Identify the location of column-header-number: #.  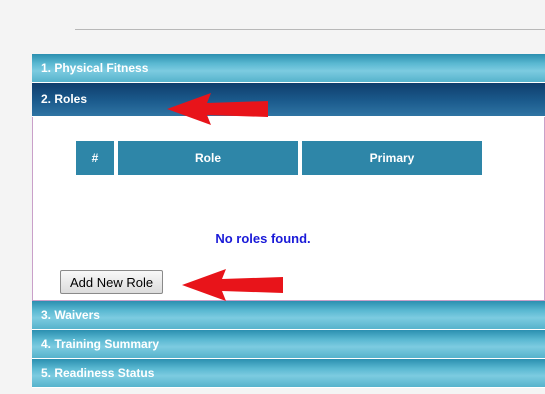
(95, 158).